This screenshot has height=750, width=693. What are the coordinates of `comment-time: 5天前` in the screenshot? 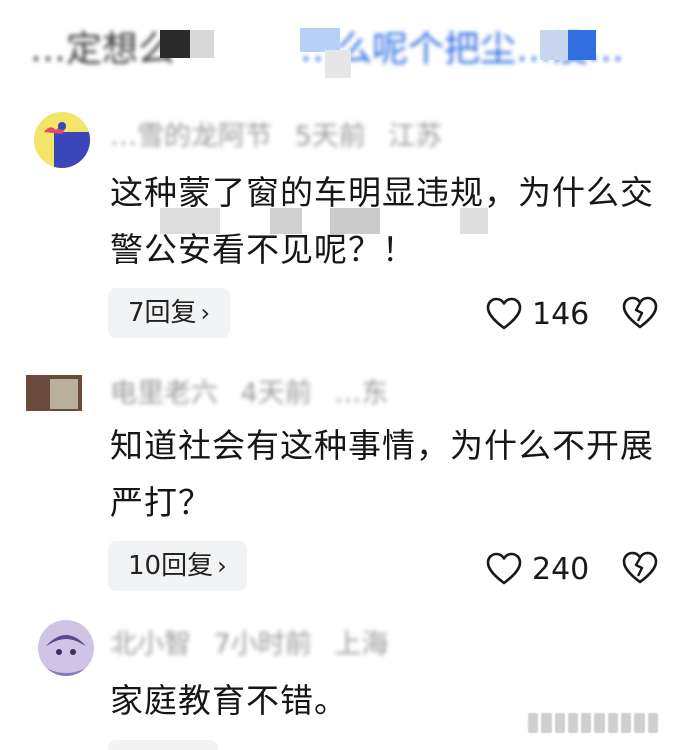 It's located at (330, 136).